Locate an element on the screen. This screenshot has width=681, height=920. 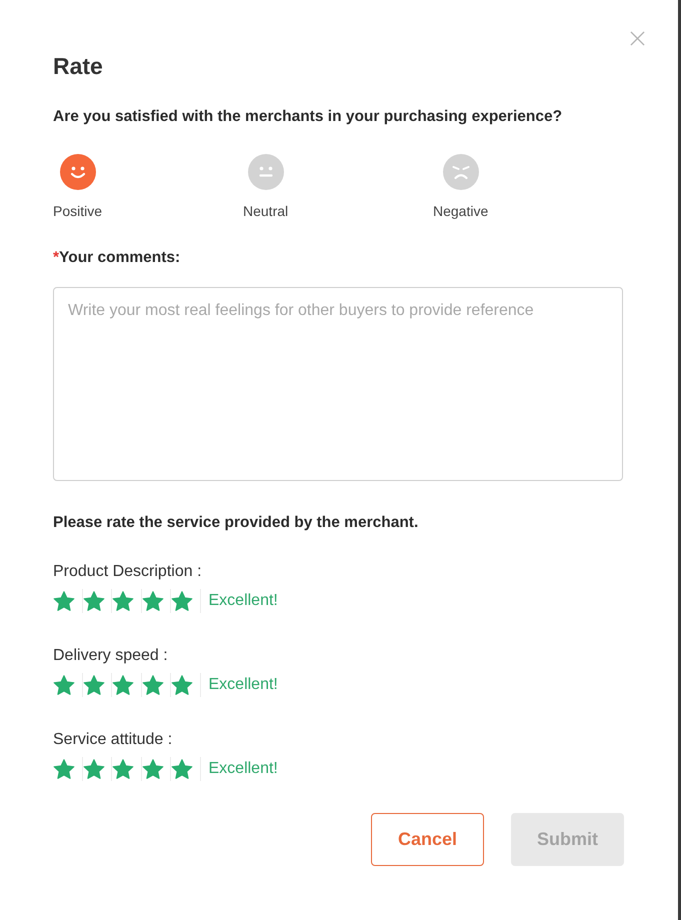
rating-label: Delivery speed : is located at coordinates (110, 656).